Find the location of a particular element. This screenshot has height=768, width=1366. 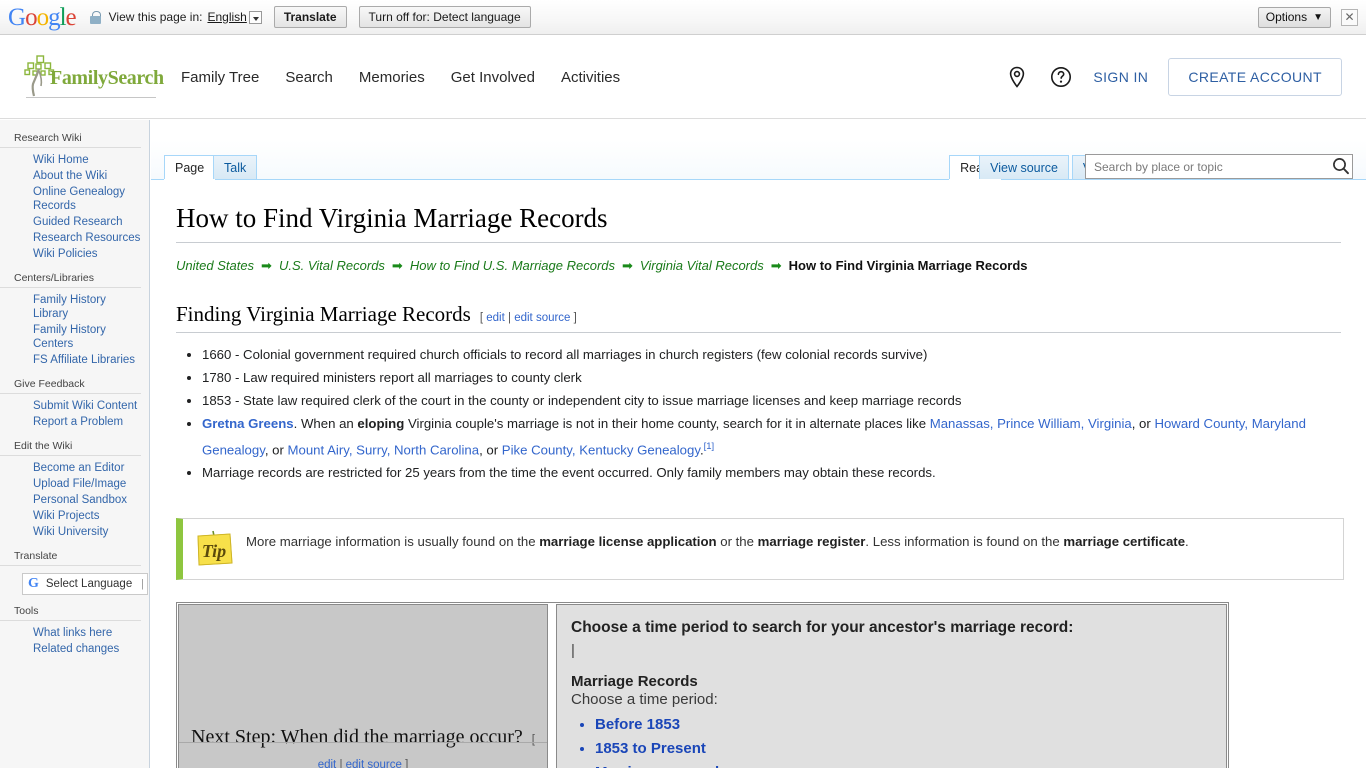

create-account-button: CREATE ACCOUNT is located at coordinates (1255, 77).